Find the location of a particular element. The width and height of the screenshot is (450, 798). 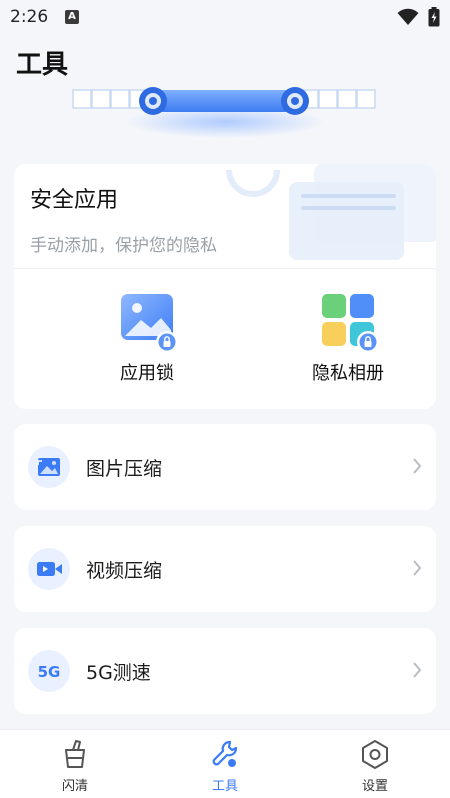

wifi-icon is located at coordinates (408, 19).